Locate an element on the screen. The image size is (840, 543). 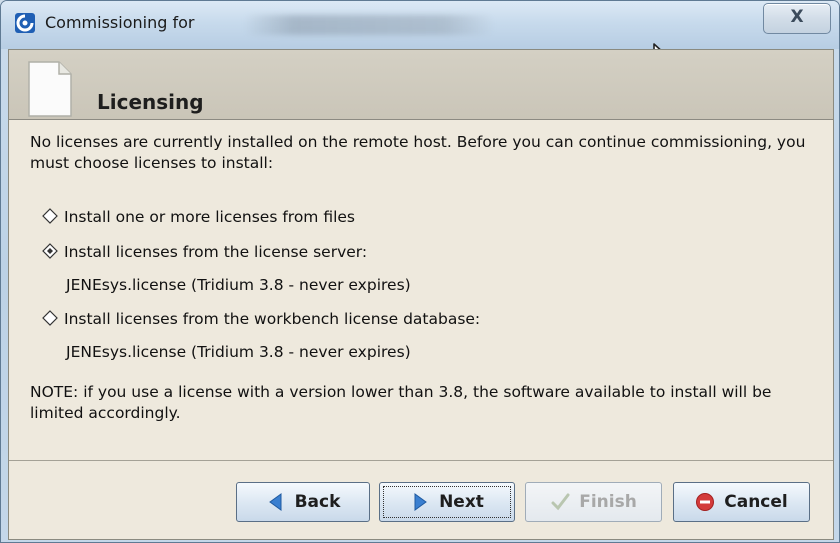
niagara-app-icon is located at coordinates (25, 23).